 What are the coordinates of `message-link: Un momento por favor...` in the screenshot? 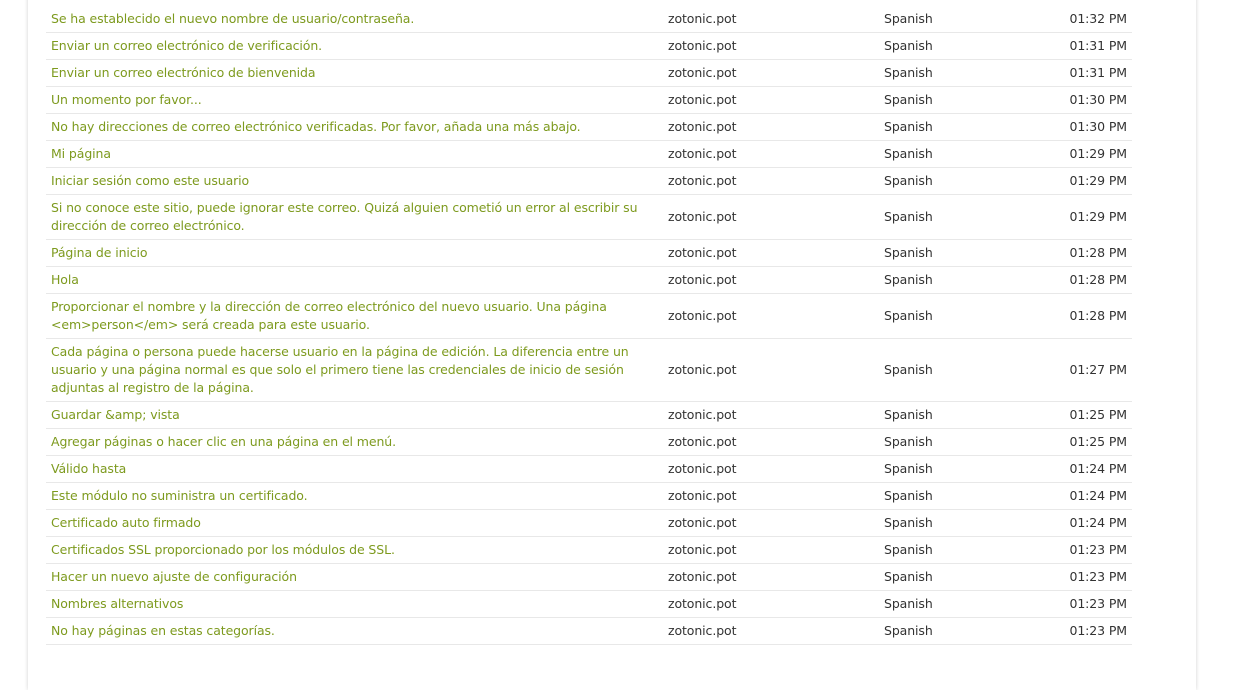 It's located at (126, 99).